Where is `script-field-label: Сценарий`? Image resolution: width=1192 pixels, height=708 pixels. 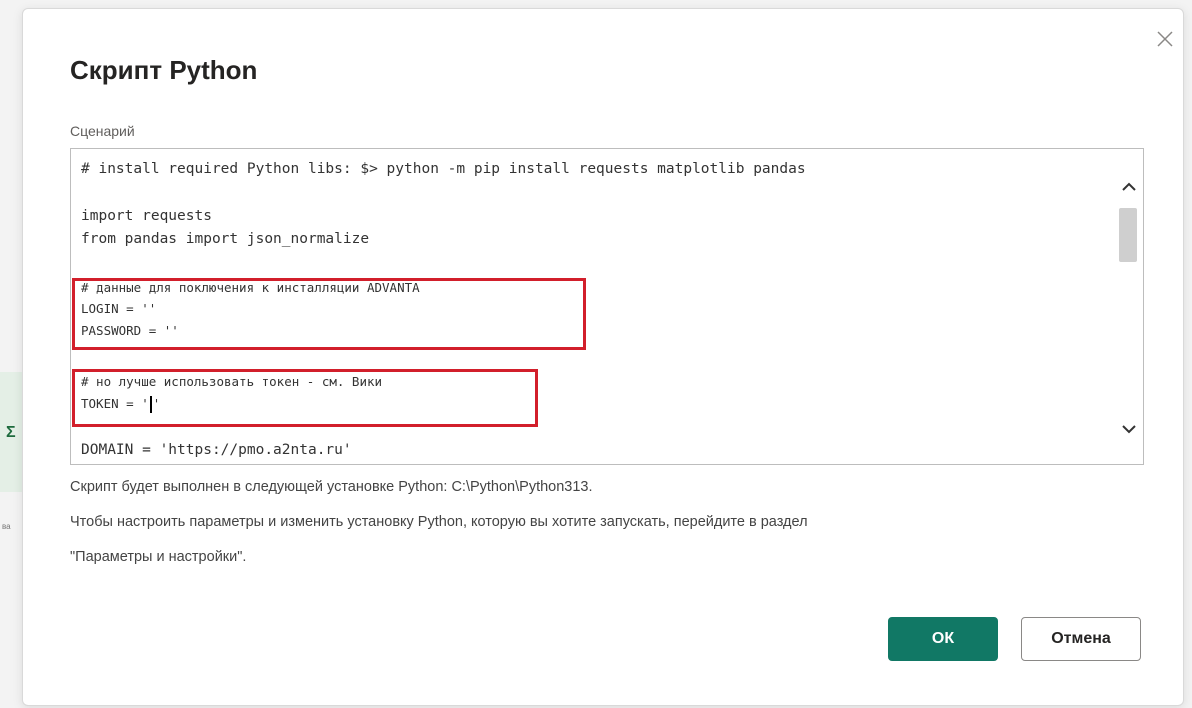 script-field-label: Сценарий is located at coordinates (102, 131).